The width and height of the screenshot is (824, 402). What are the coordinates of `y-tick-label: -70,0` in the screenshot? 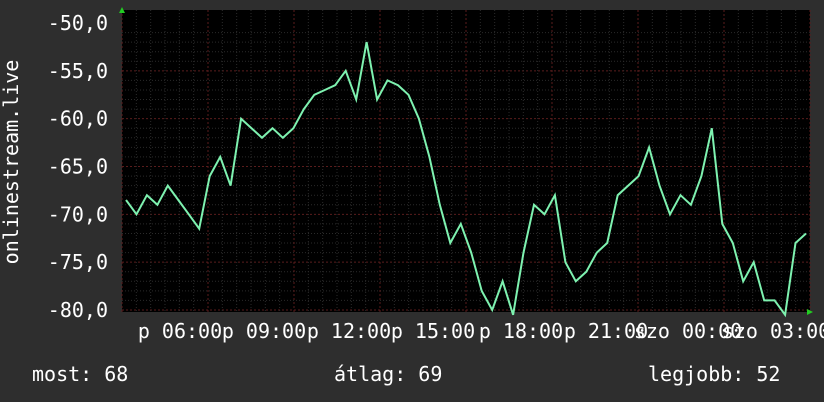 It's located at (78, 214).